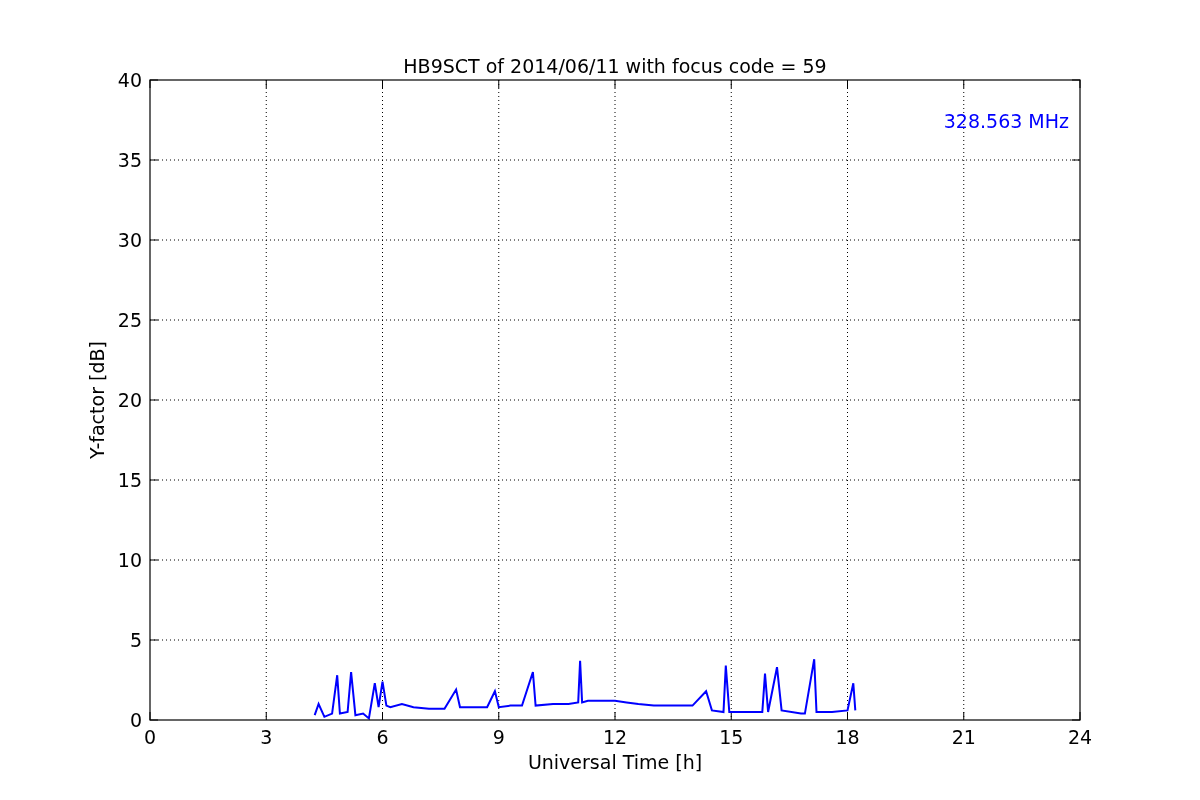 The width and height of the screenshot is (1200, 800). Describe the element at coordinates (129, 160) in the screenshot. I see `y-tick-label: 35` at that location.